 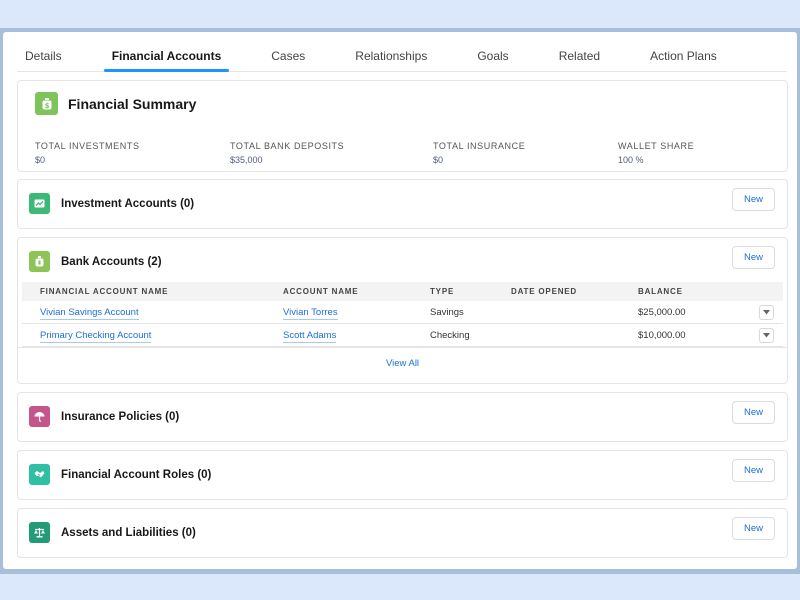 I want to click on scales-icon, so click(x=39, y=532).